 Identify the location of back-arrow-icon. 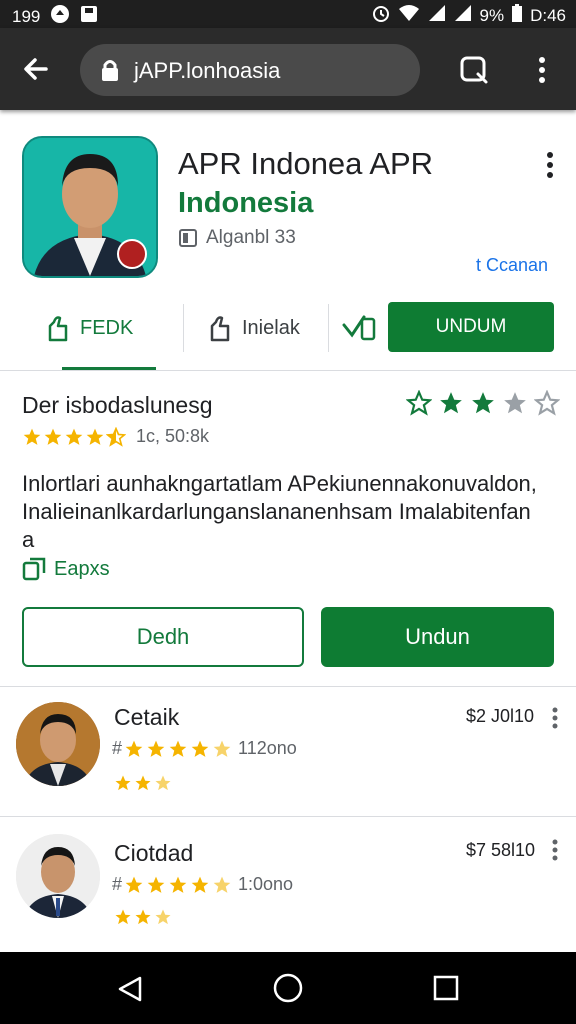
(36, 69).